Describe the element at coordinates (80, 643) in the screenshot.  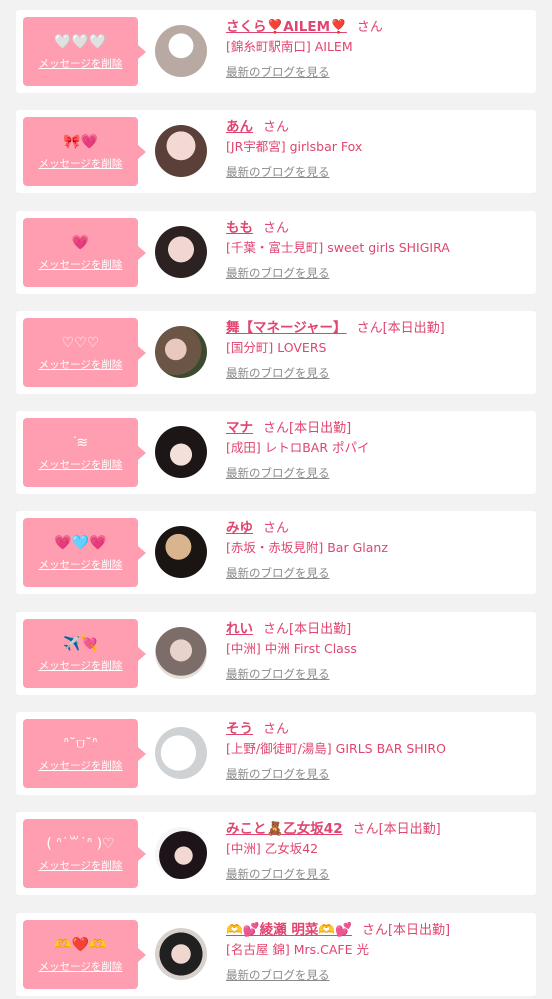
I see `message-text: ✈️💘` at that location.